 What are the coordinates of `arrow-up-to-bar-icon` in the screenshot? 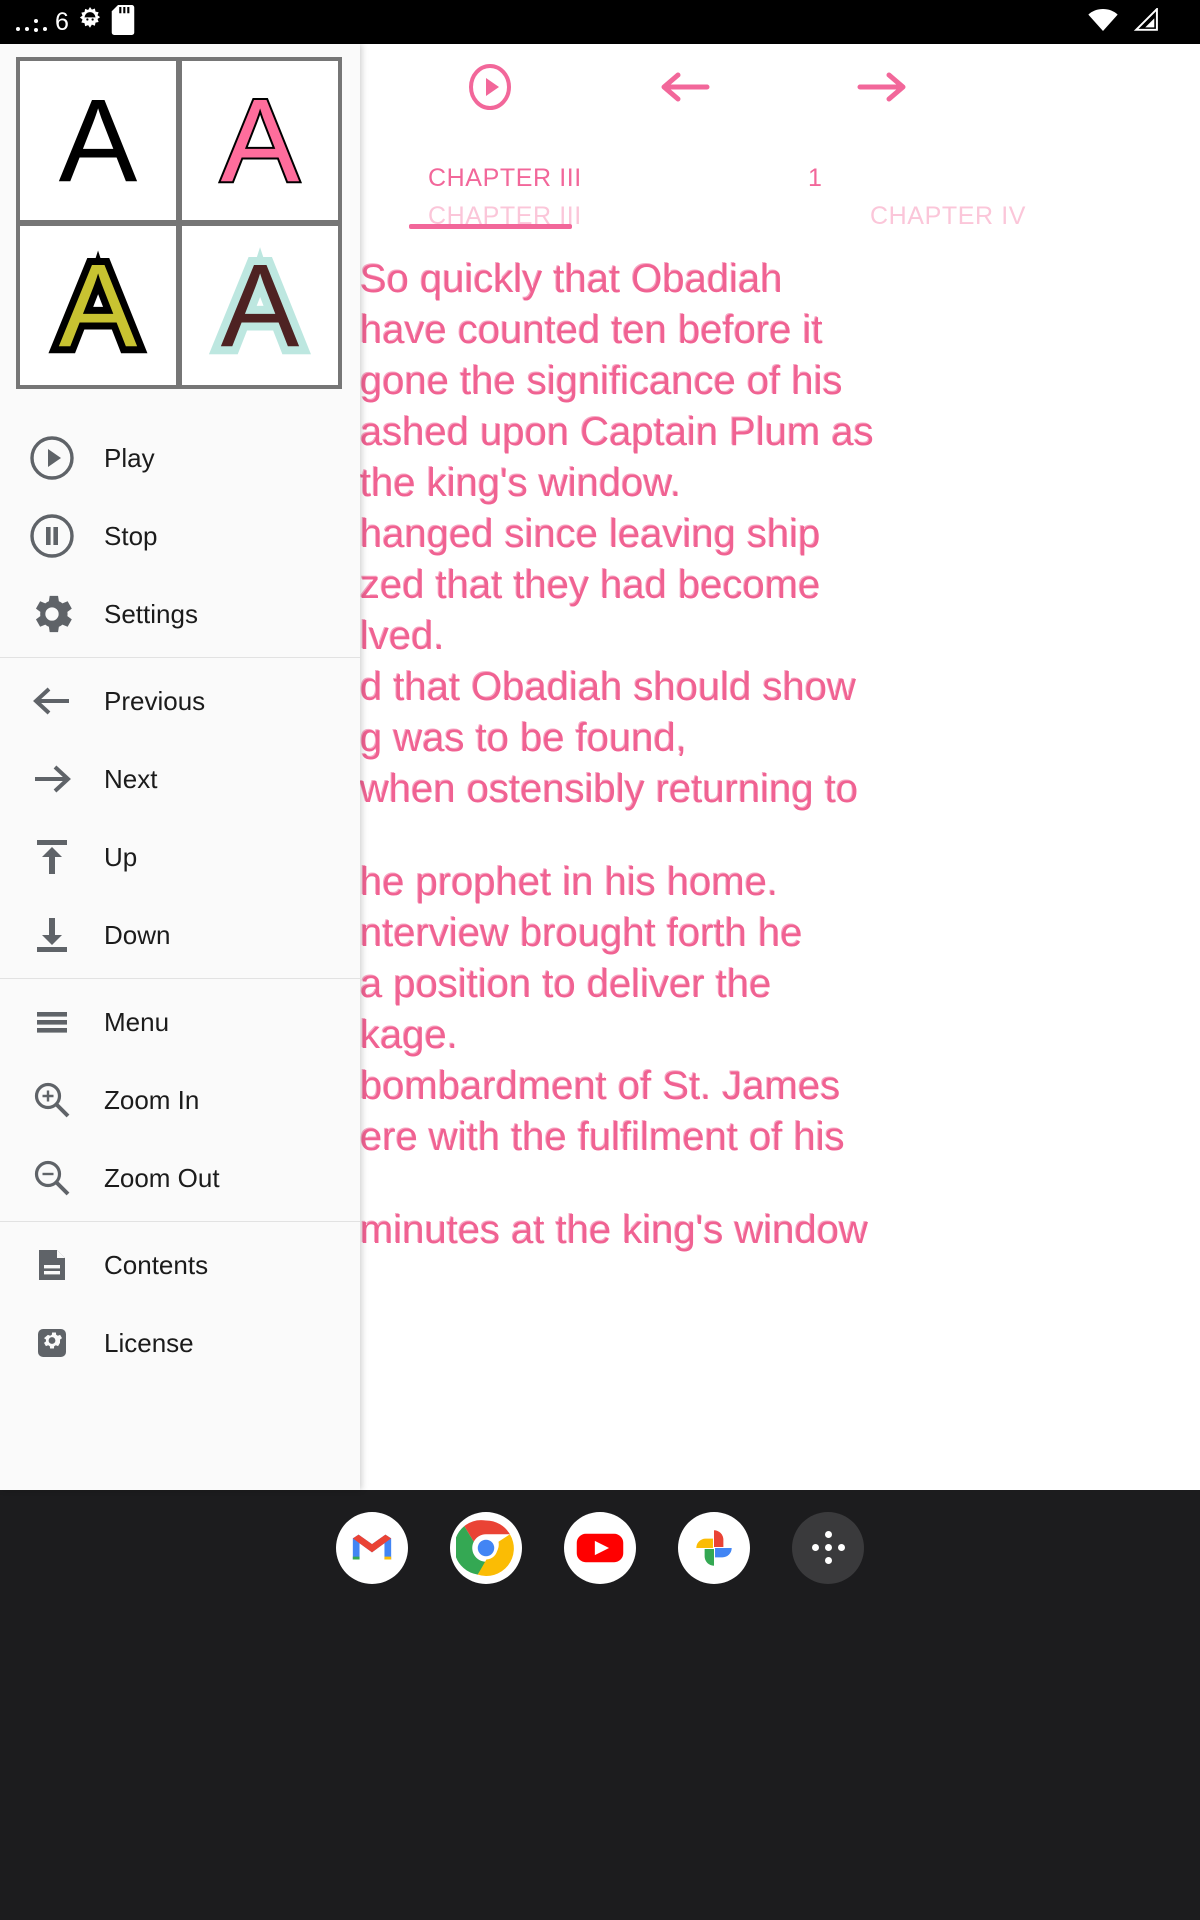 It's located at (52, 857).